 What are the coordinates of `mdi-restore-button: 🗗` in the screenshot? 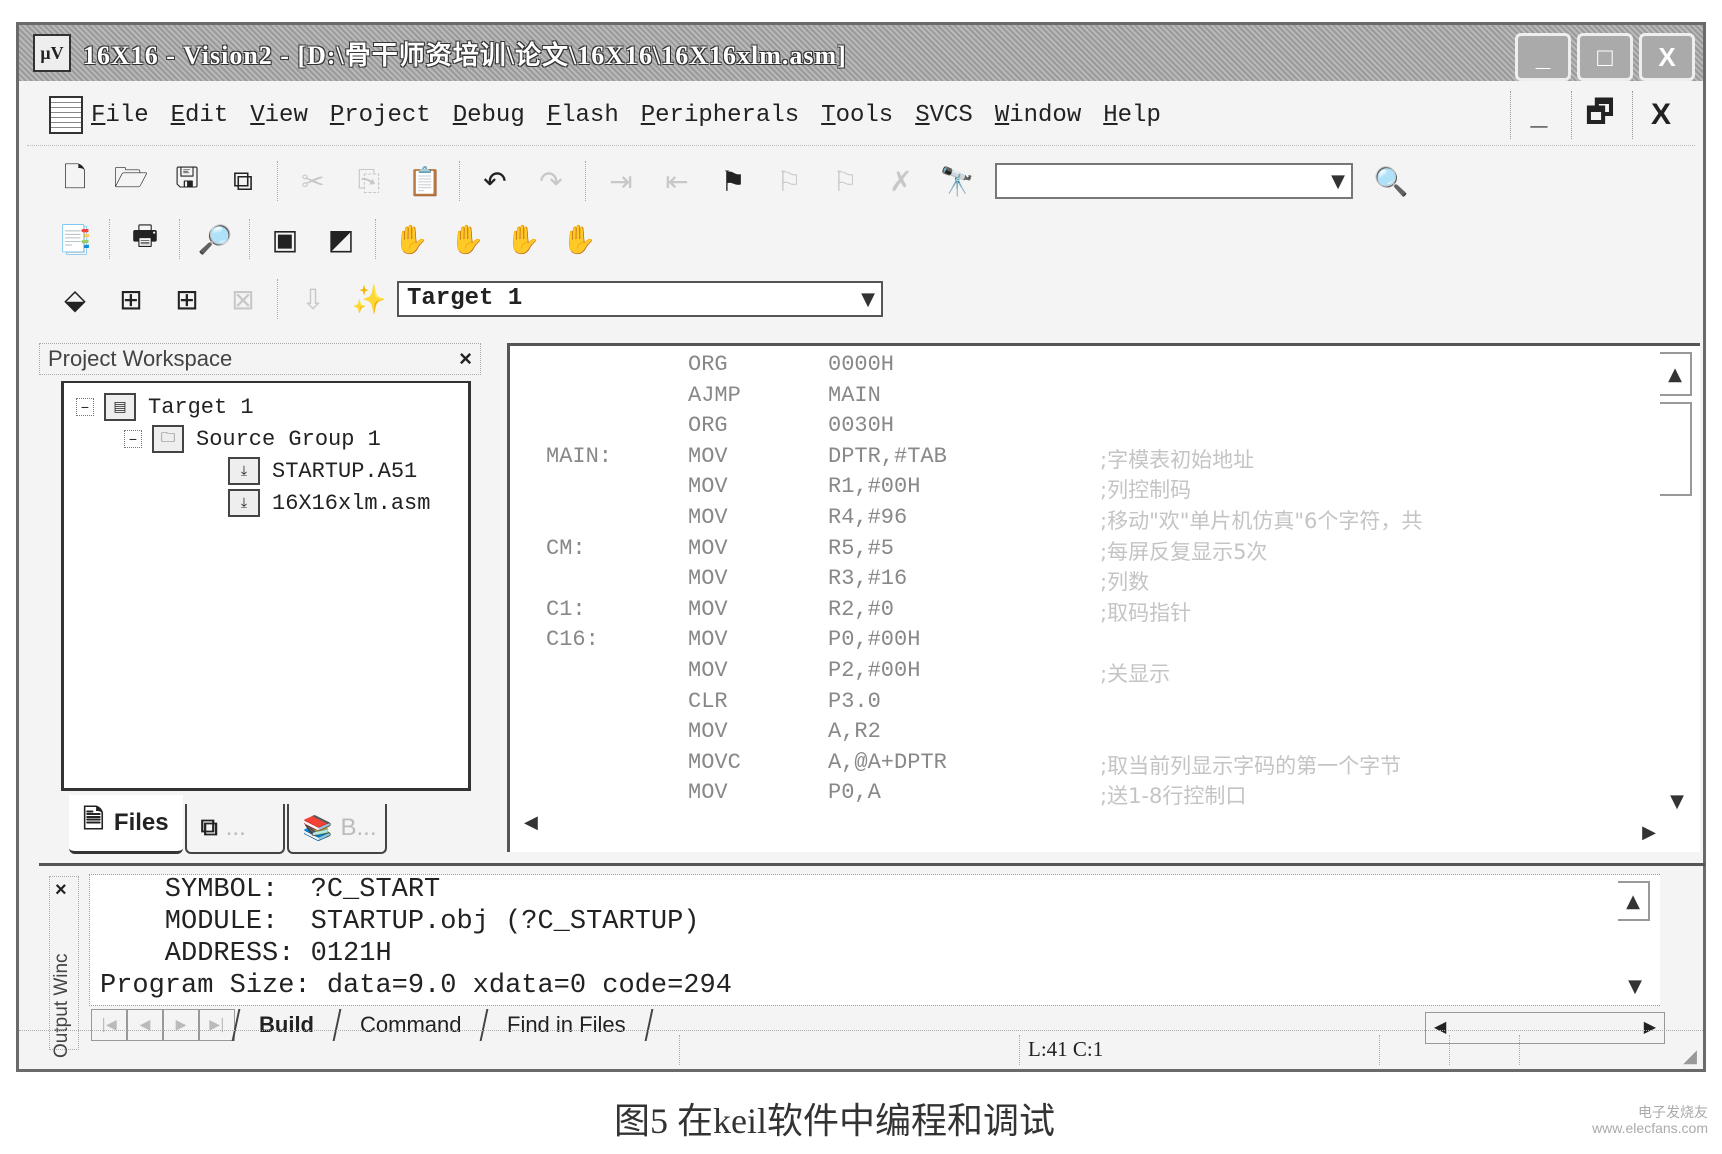 It's located at (1599, 115).